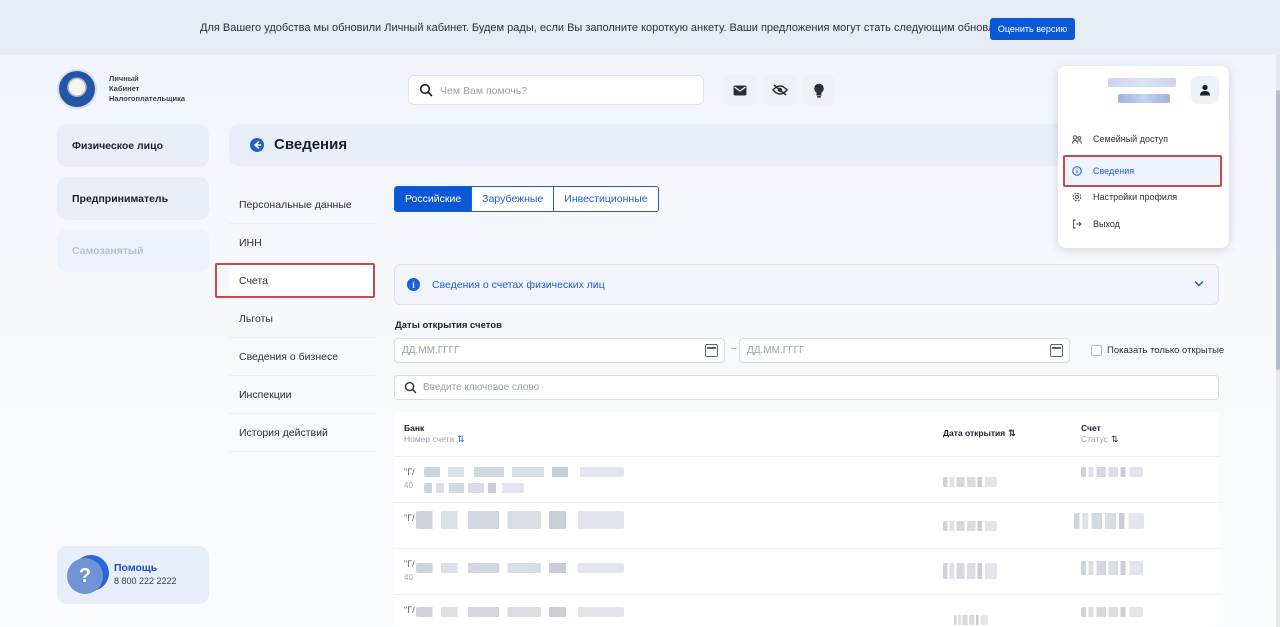  Describe the element at coordinates (1165, 350) in the screenshot. I see `only-open-label: Показать только открытые` at that location.